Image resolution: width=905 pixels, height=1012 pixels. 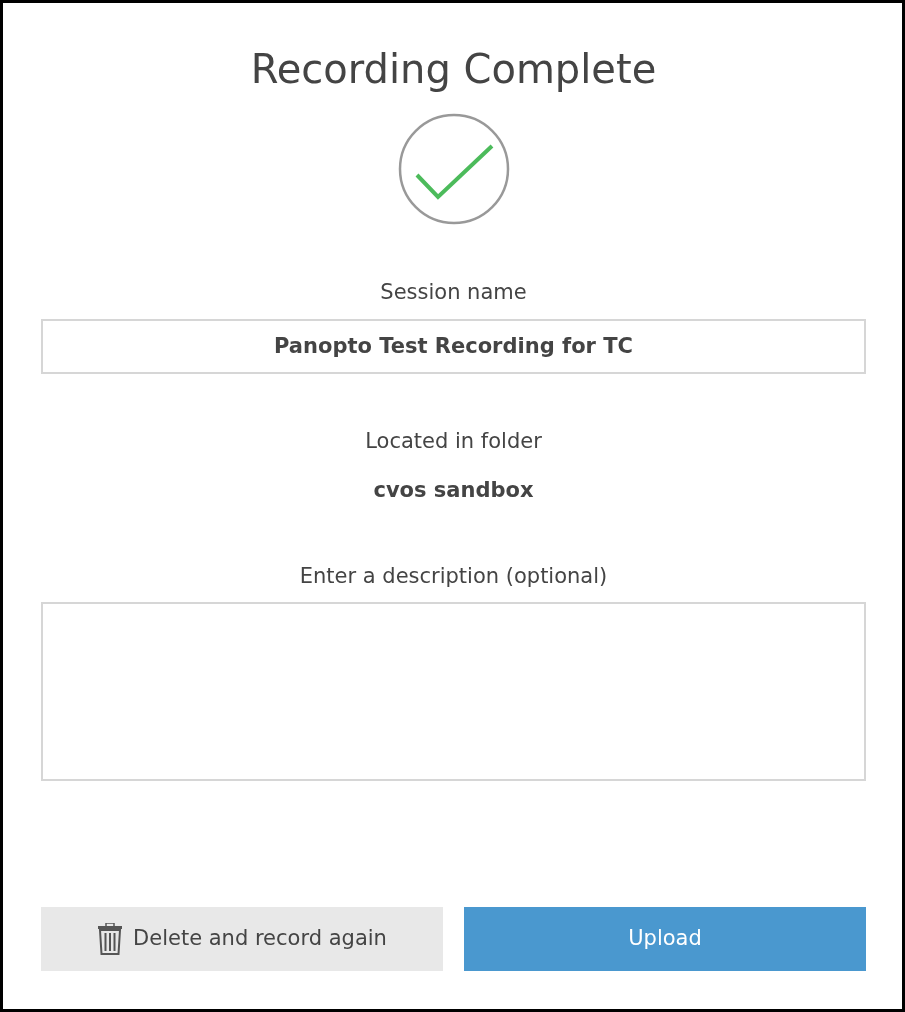 I want to click on field-label: Located in folder, so click(x=453, y=441).